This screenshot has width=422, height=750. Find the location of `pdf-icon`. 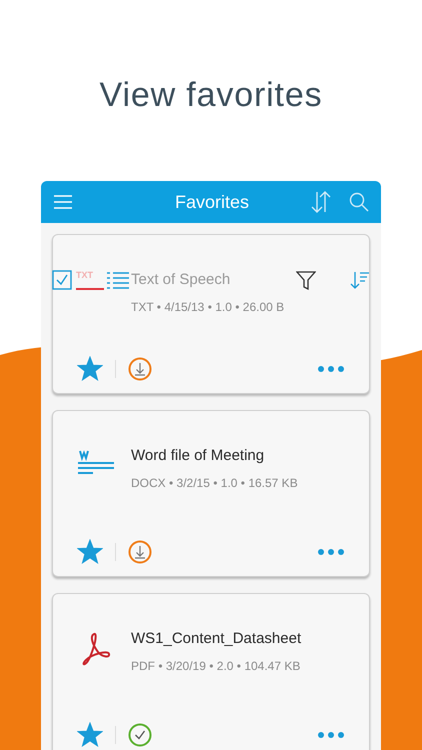

pdf-icon is located at coordinates (96, 649).